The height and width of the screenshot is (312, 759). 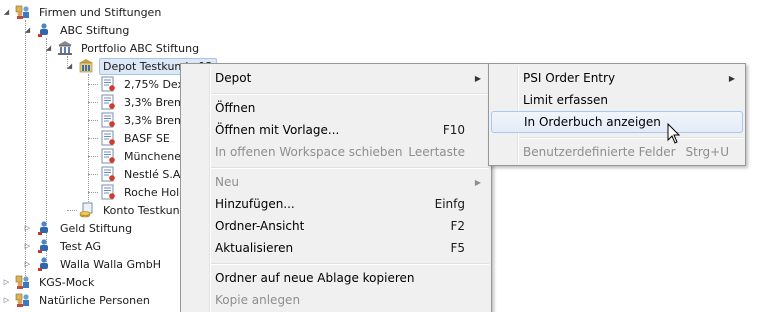 I want to click on tree-node-security: Münchener, so click(x=144, y=156).